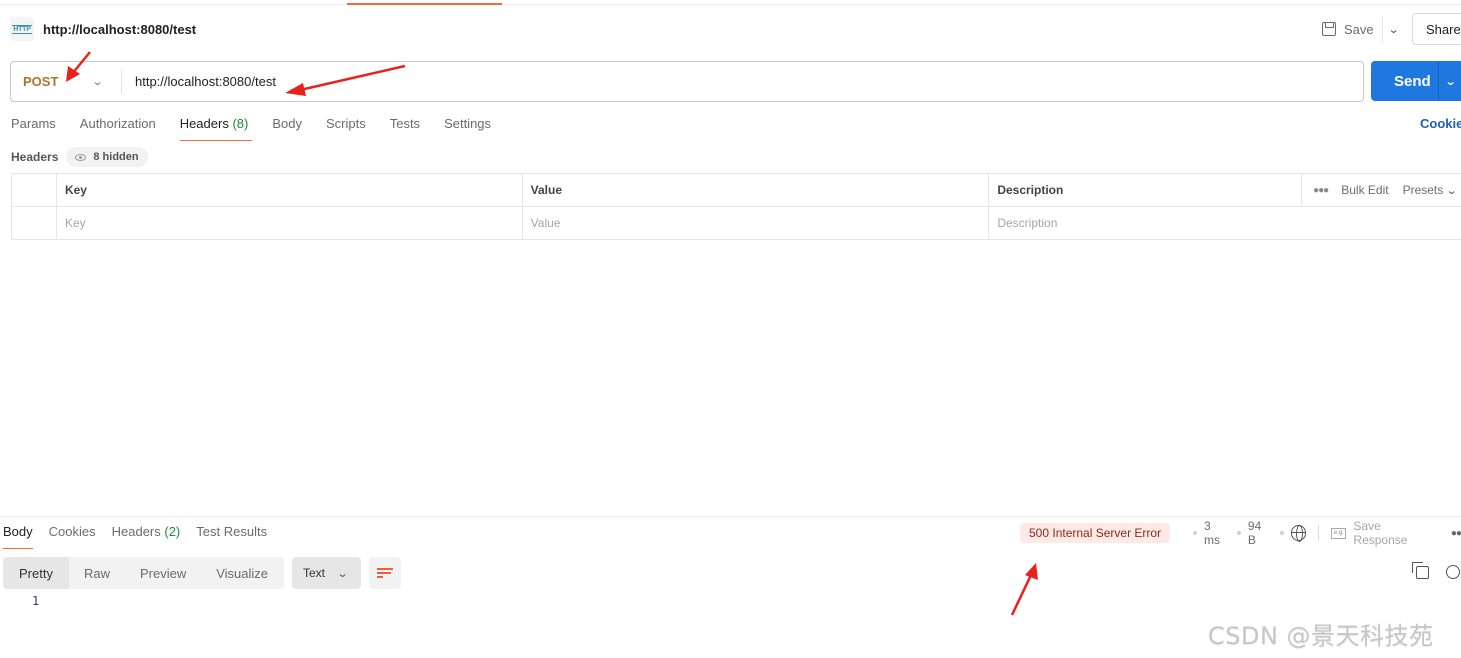  Describe the element at coordinates (424, 4) in the screenshot. I see `active-tab-indicator` at that location.